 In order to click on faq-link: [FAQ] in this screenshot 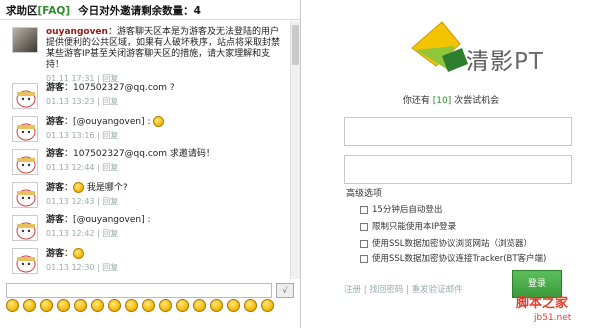, I will do `click(54, 11)`.